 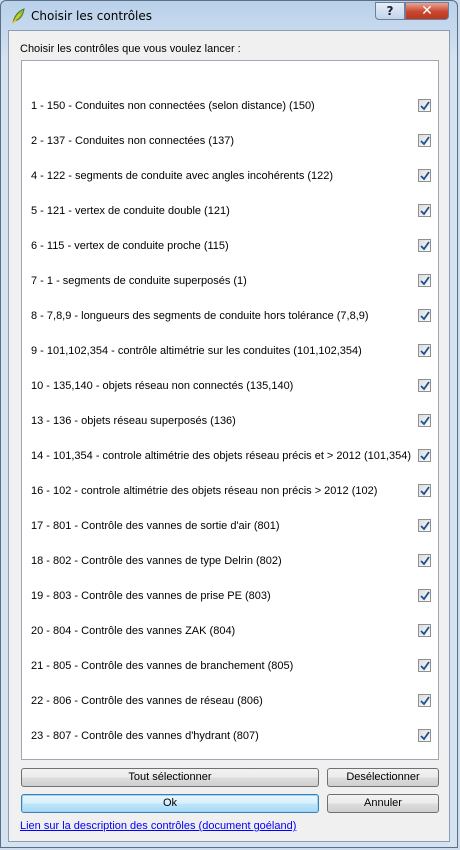 I want to click on cancel-button: Annuler, so click(x=383, y=803).